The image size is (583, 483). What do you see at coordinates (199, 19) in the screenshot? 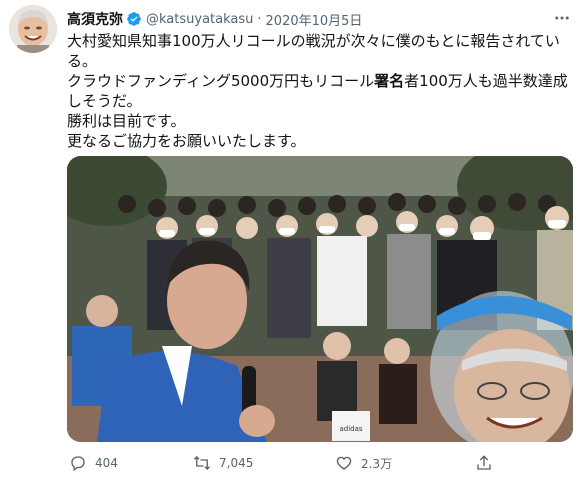
I see `author-handle: @katsuyatakasu` at bounding box center [199, 19].